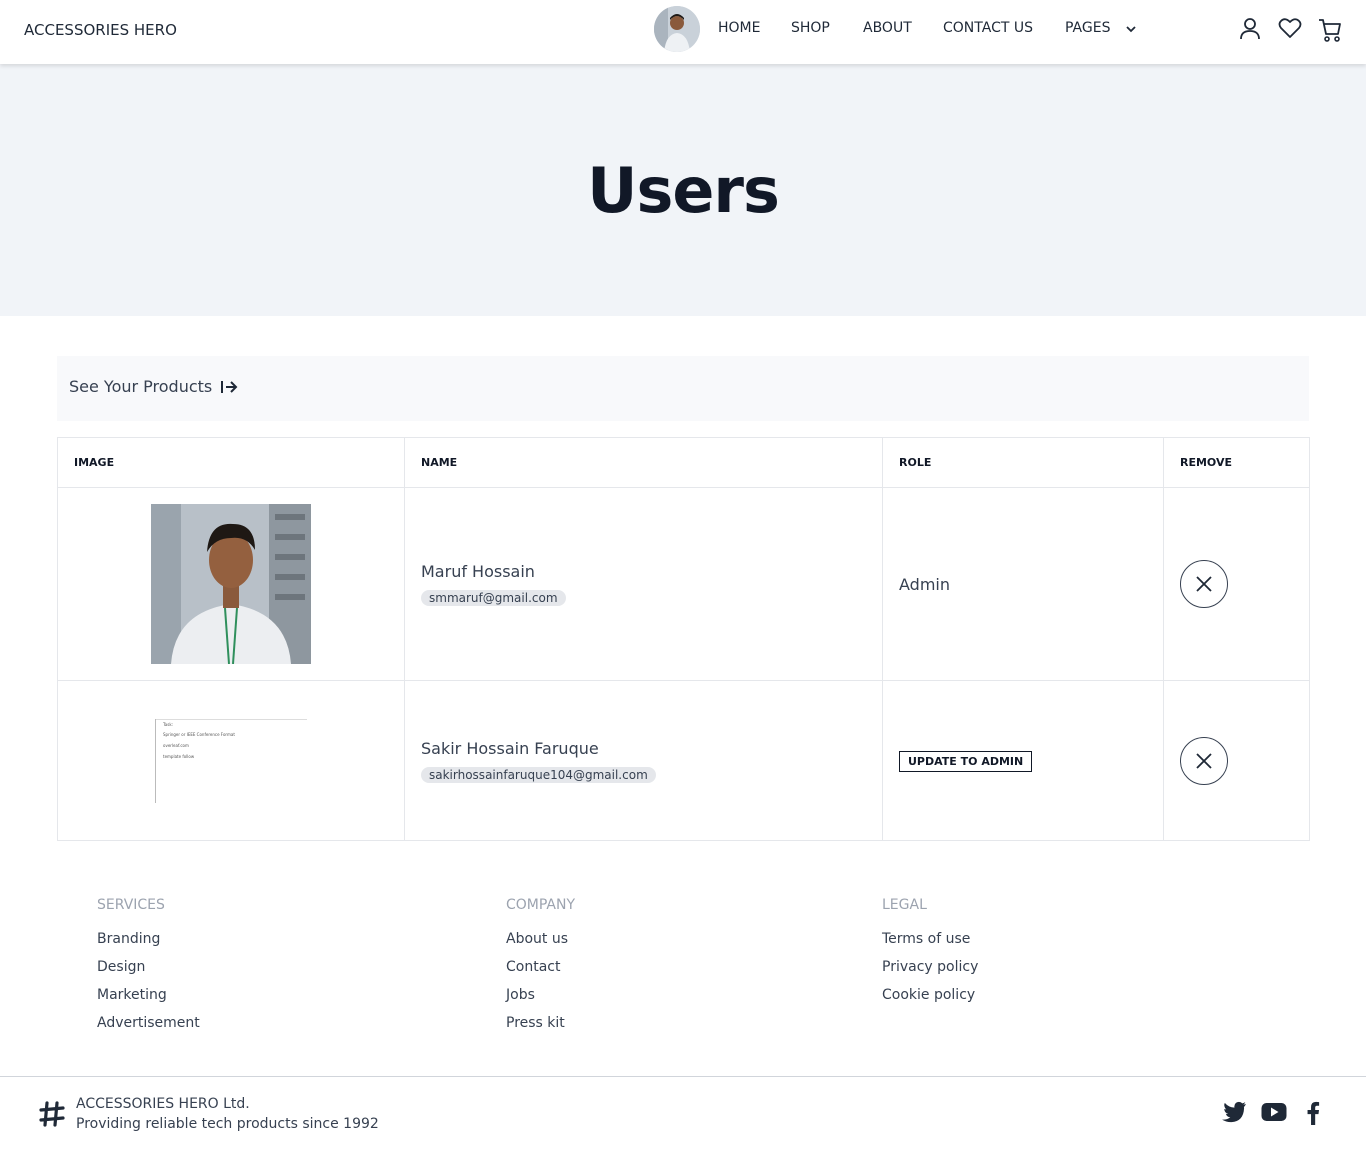  What do you see at coordinates (179, 756) in the screenshot?
I see `doc-text: template follow` at bounding box center [179, 756].